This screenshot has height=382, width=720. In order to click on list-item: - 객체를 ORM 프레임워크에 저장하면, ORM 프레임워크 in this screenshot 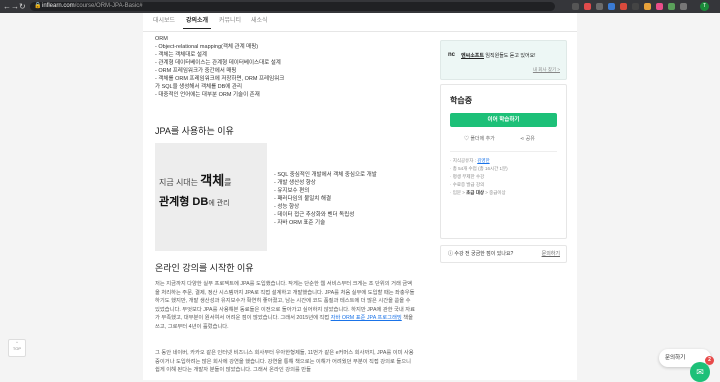, I will do `click(220, 79)`.